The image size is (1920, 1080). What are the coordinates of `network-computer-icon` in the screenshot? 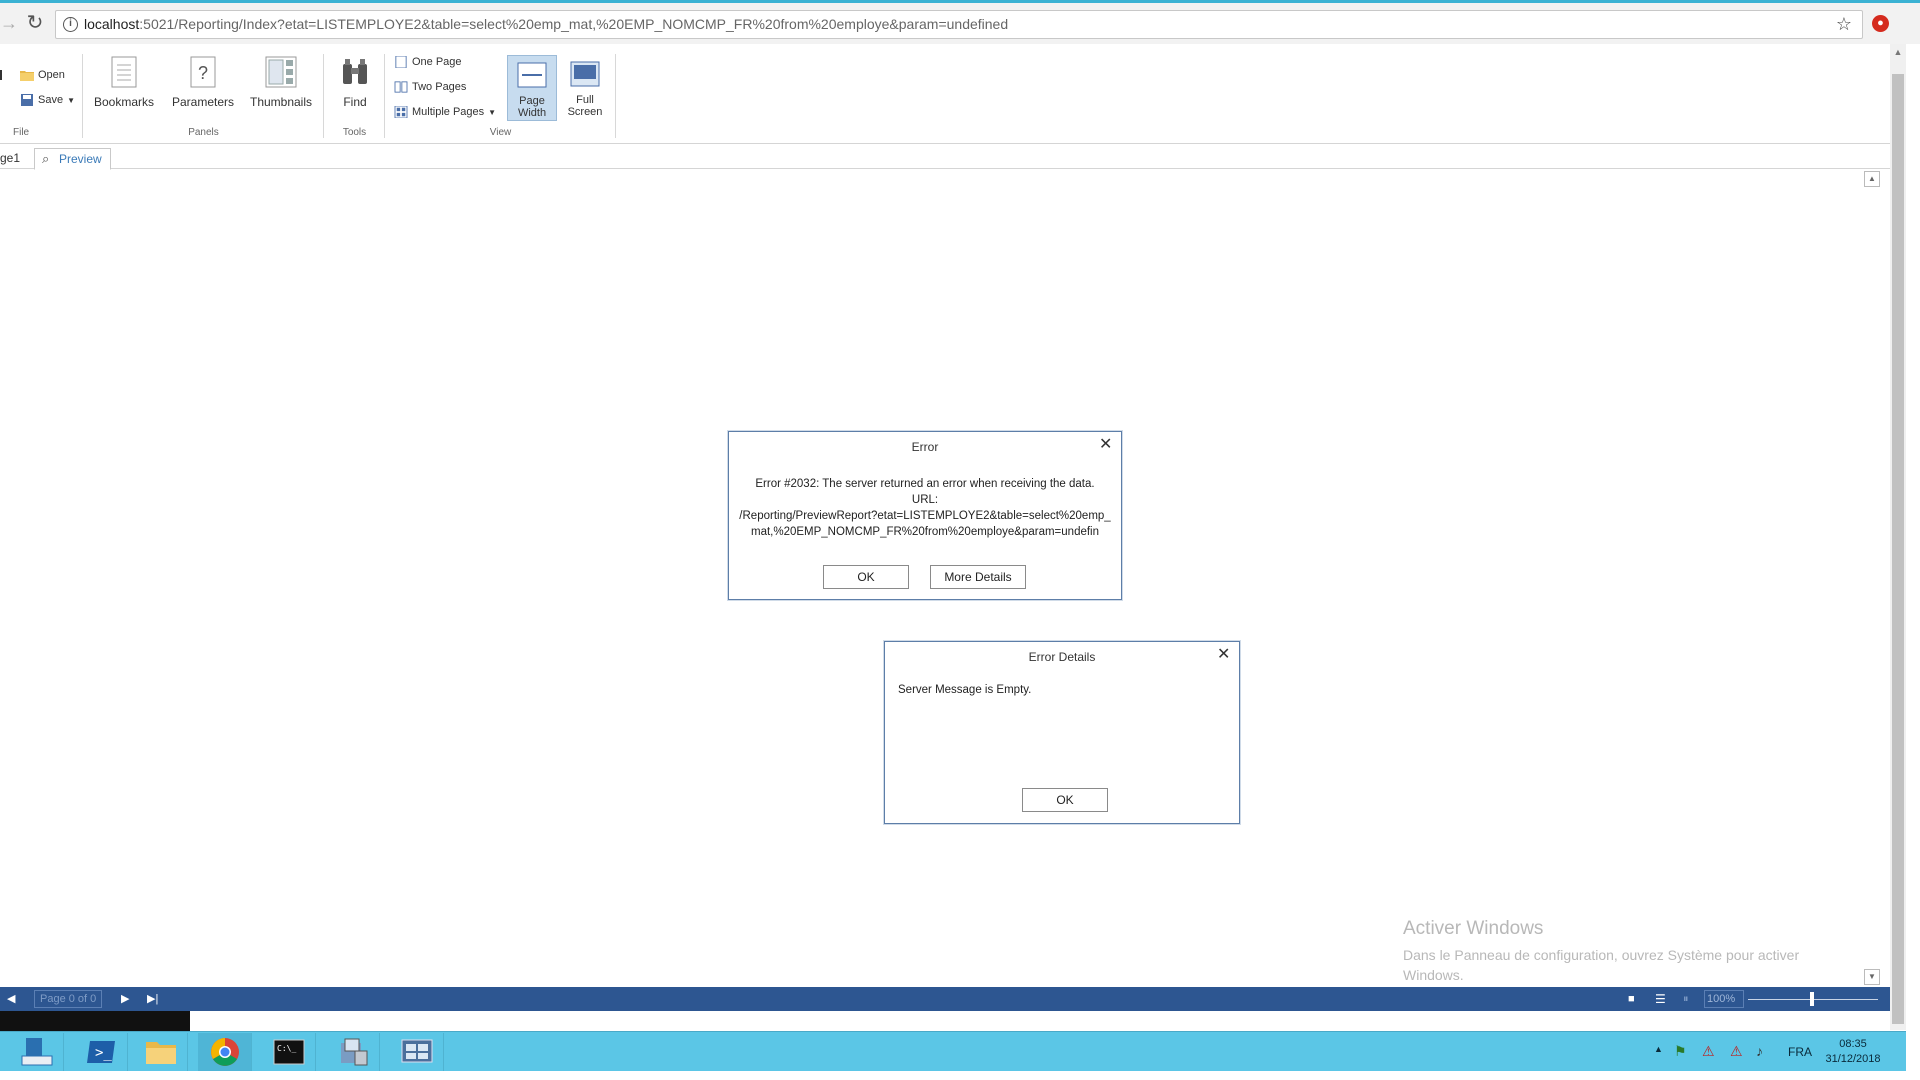 It's located at (353, 1052).